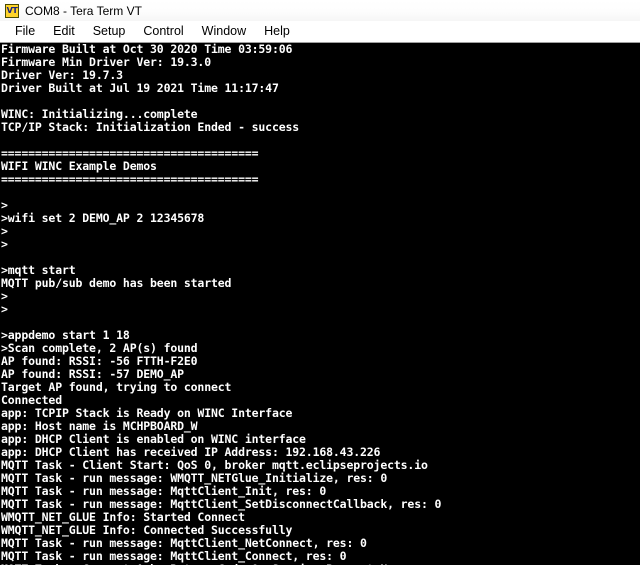 This screenshot has height=565, width=640. What do you see at coordinates (163, 31) in the screenshot?
I see `menu-item-control: Control` at bounding box center [163, 31].